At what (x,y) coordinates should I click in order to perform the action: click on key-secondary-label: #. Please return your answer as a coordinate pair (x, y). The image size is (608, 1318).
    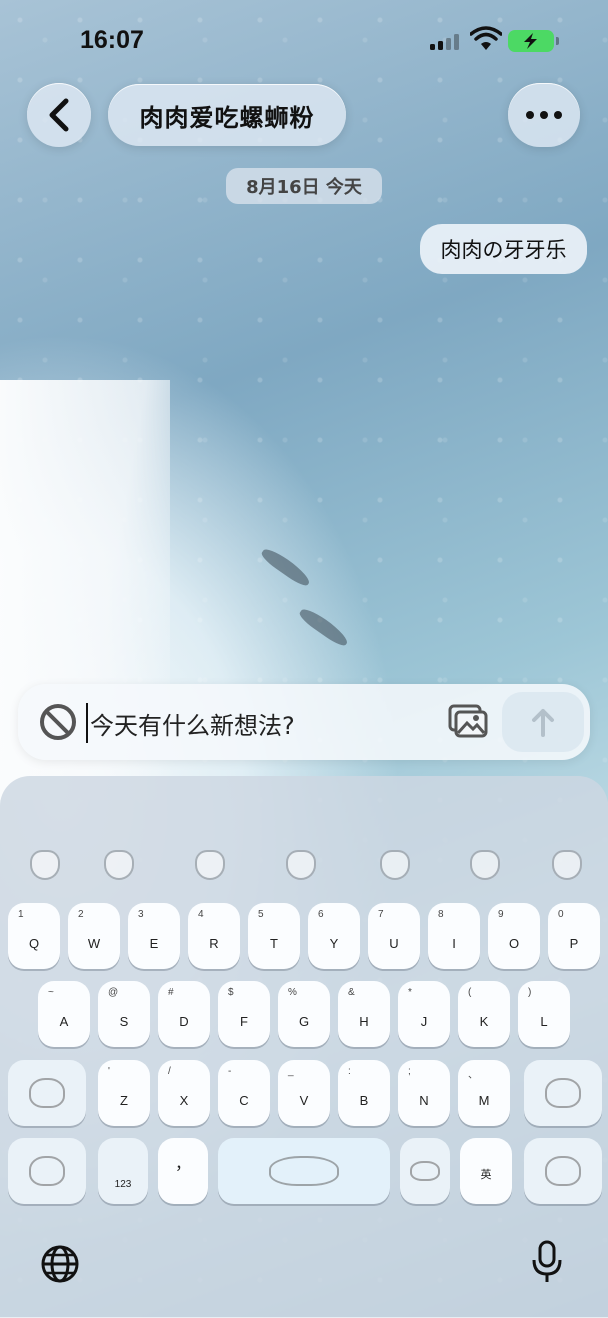
    Looking at the image, I should click on (171, 992).